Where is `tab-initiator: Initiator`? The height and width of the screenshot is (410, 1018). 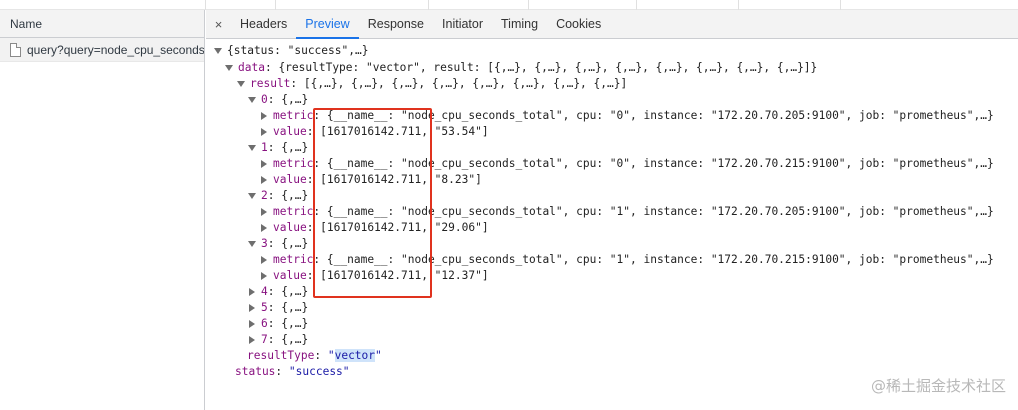
tab-initiator: Initiator is located at coordinates (462, 24).